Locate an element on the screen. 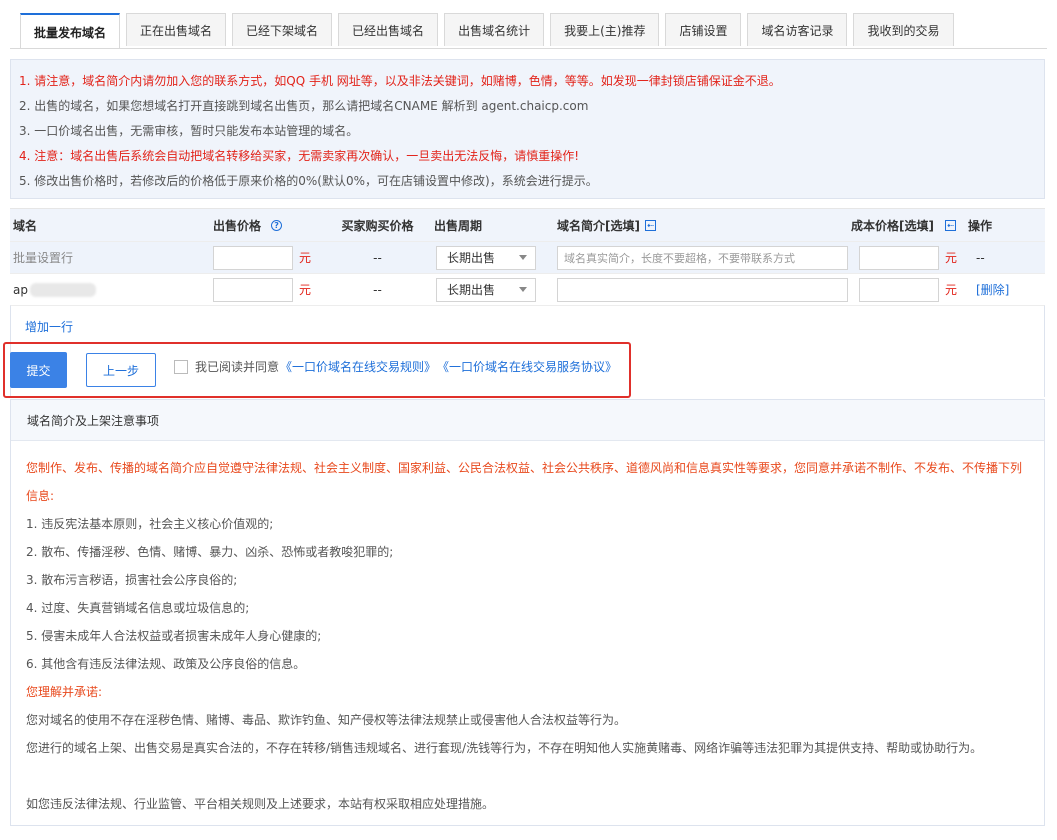 The image size is (1057, 840). header-desc-label: 域名简介[选填] is located at coordinates (598, 225).